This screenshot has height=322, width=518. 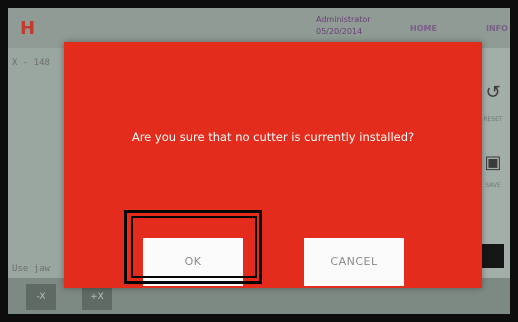 What do you see at coordinates (31, 269) in the screenshot?
I see `use-jaw-label: Use jaw` at bounding box center [31, 269].